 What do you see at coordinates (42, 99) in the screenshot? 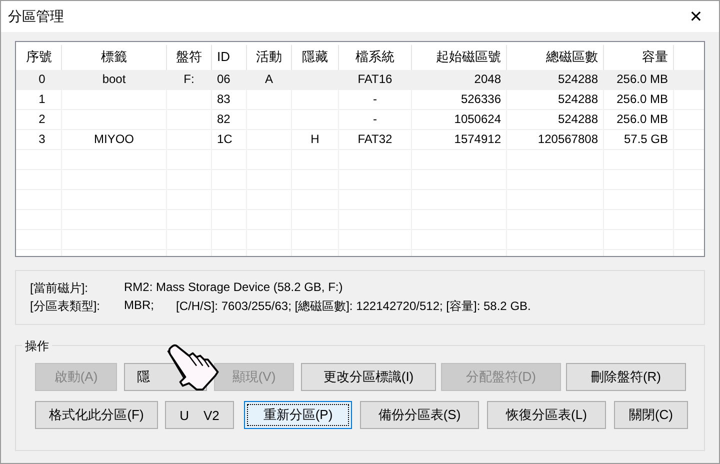
I see `table-cell: 1` at bounding box center [42, 99].